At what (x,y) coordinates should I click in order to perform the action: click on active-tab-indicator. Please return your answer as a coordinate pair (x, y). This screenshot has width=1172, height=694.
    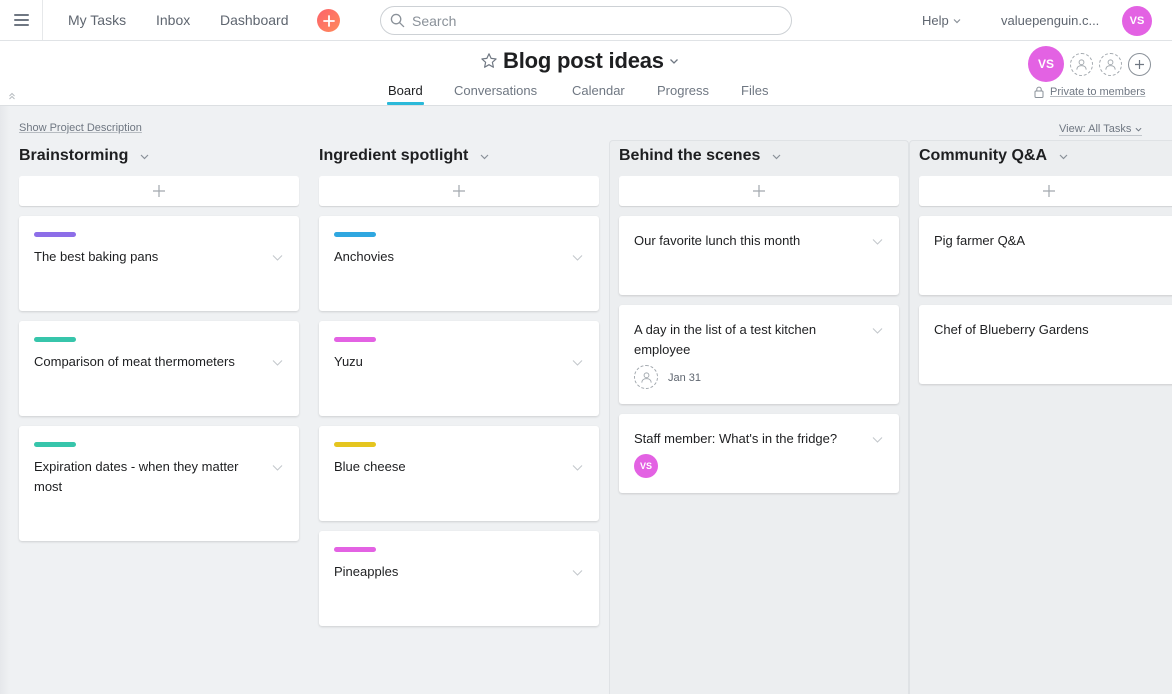
    Looking at the image, I should click on (405, 103).